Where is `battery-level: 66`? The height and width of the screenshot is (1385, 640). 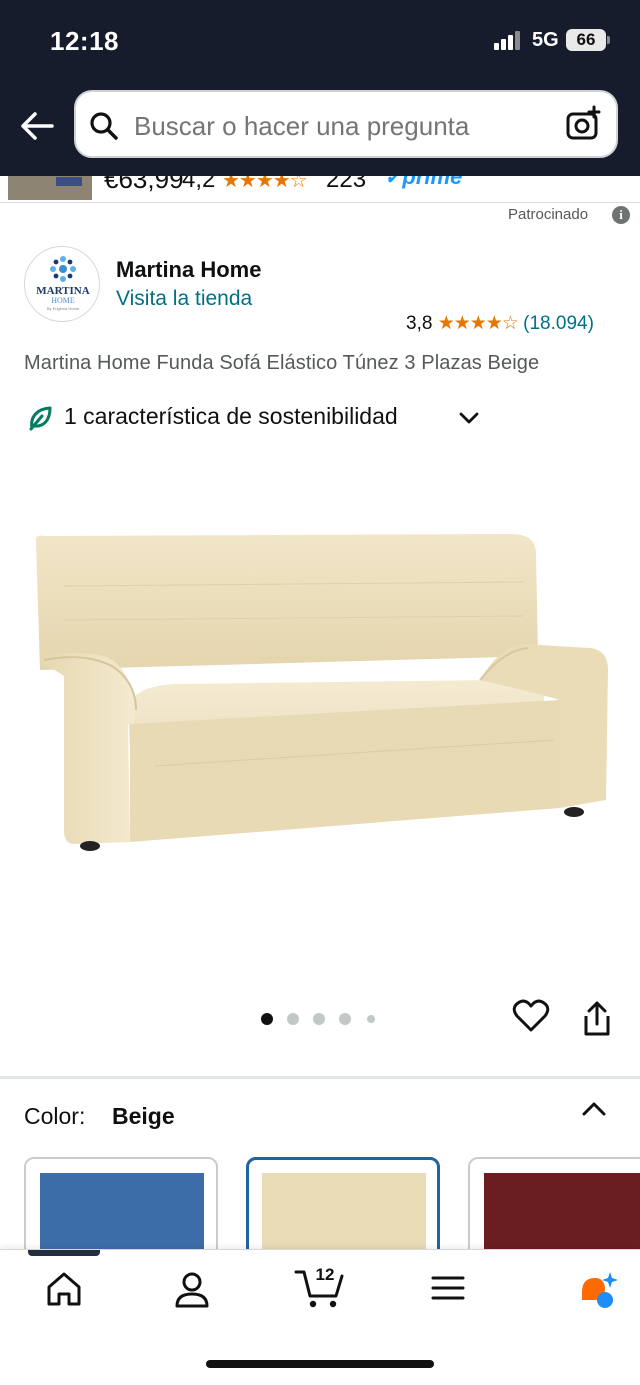
battery-level: 66 is located at coordinates (586, 39).